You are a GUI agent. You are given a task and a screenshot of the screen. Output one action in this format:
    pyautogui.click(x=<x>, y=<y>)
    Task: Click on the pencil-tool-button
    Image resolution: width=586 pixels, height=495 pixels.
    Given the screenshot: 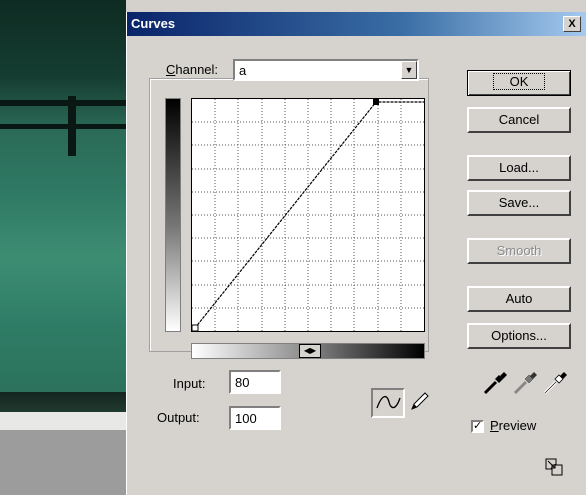 What is the action you would take?
    pyautogui.click(x=424, y=403)
    